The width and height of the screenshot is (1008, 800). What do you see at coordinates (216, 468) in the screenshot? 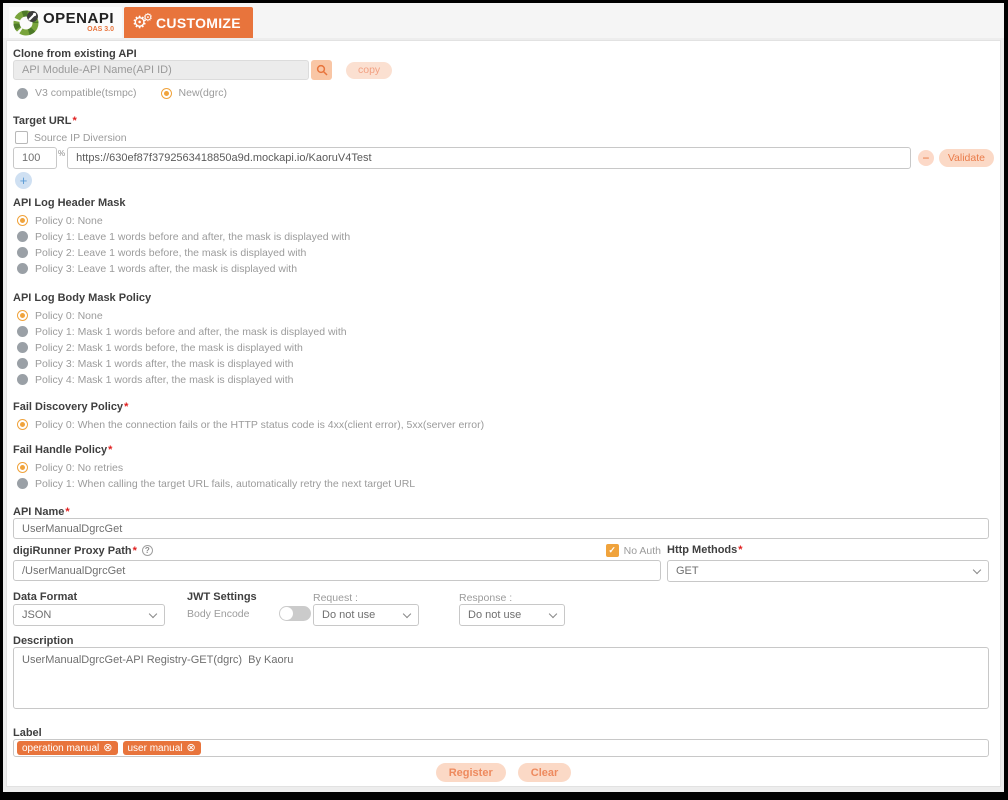
I see `radio-option: Policy 0: No retries` at bounding box center [216, 468].